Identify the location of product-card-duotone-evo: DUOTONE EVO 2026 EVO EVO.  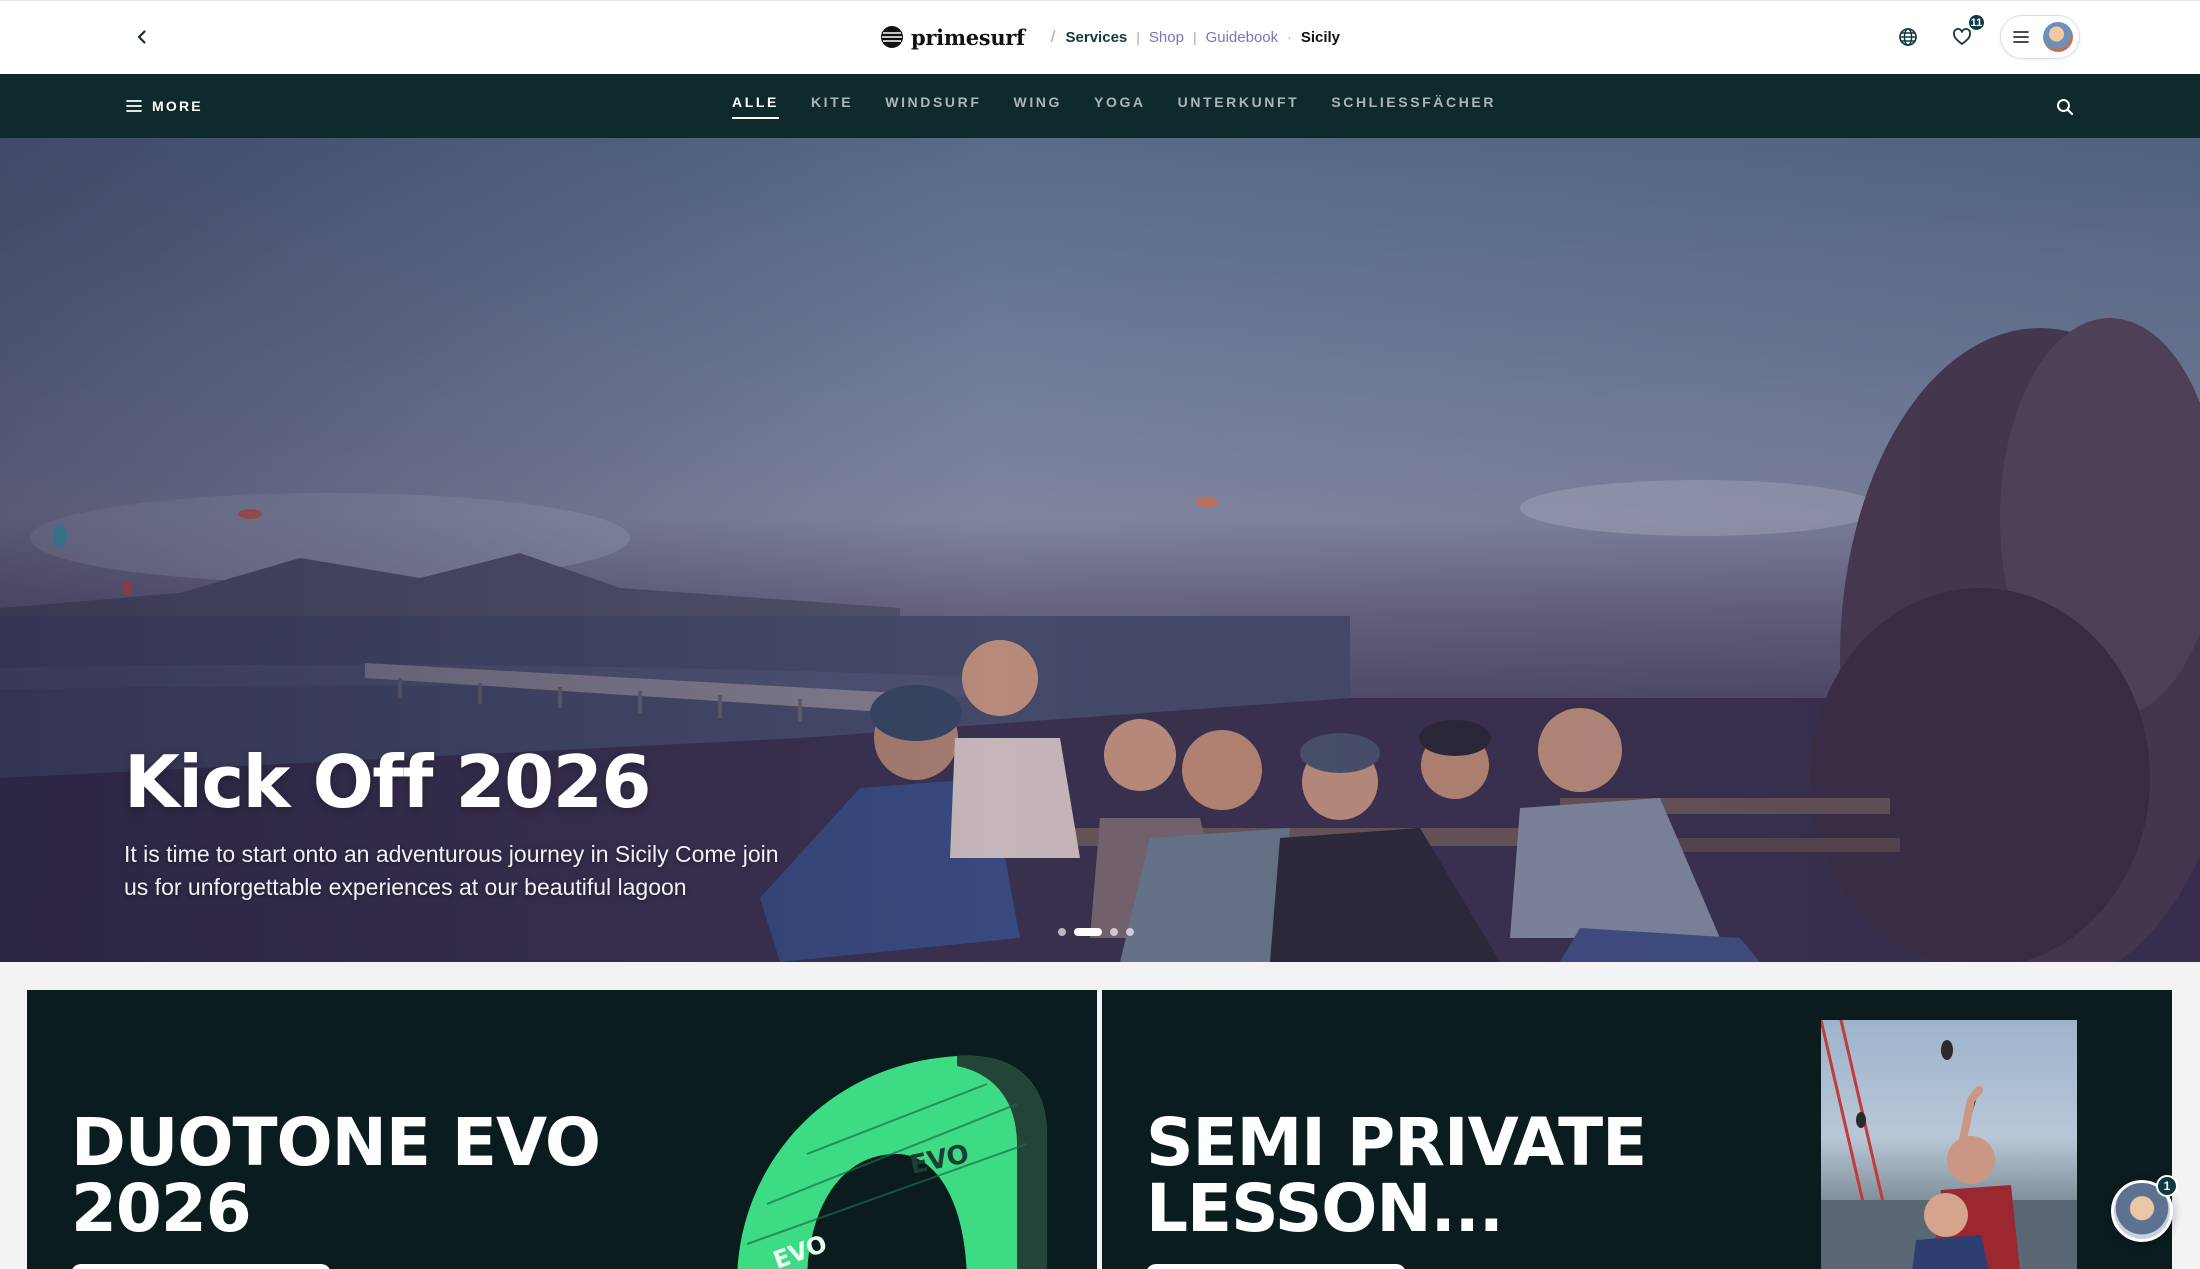
(562, 1129).